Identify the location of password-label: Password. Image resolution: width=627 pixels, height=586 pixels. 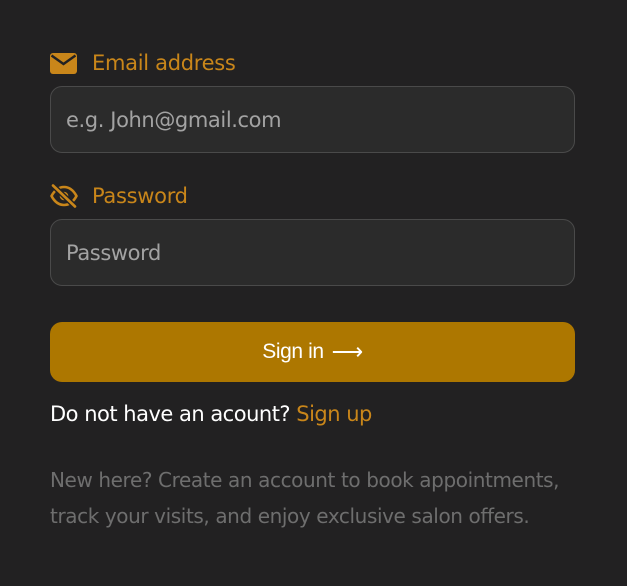
(140, 196).